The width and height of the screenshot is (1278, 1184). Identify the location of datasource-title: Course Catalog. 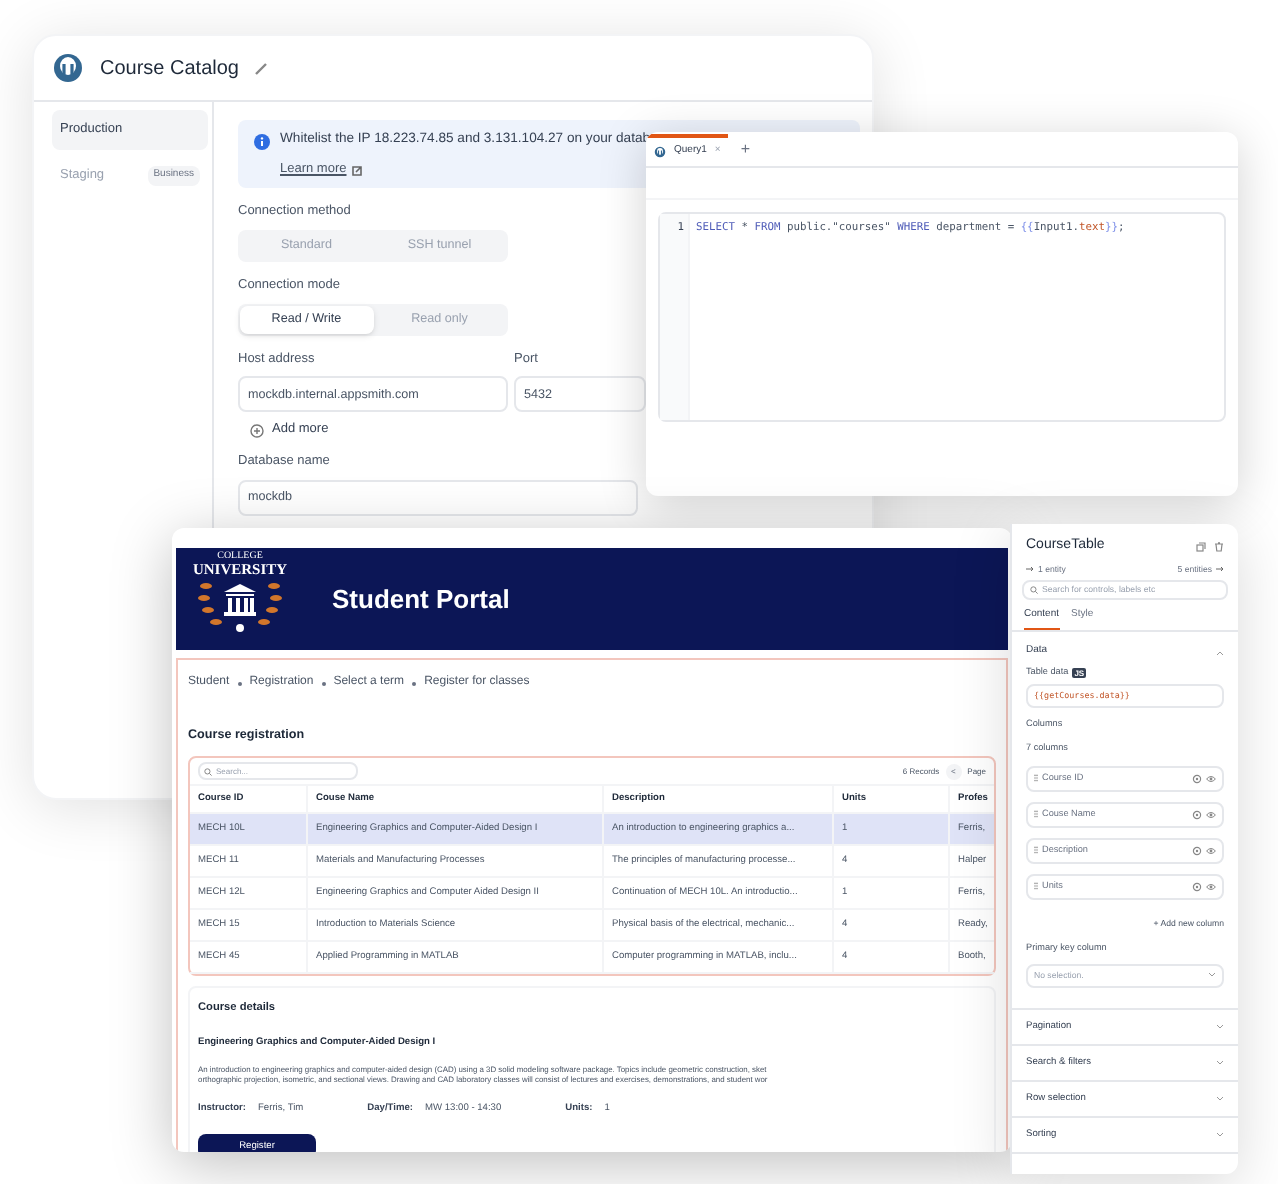
(169, 69).